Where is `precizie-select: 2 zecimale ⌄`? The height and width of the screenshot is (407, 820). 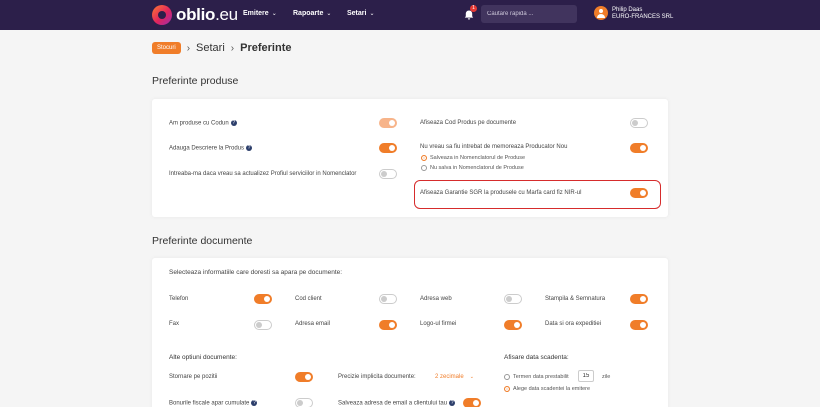 precizie-select: 2 zecimale ⌄ is located at coordinates (454, 377).